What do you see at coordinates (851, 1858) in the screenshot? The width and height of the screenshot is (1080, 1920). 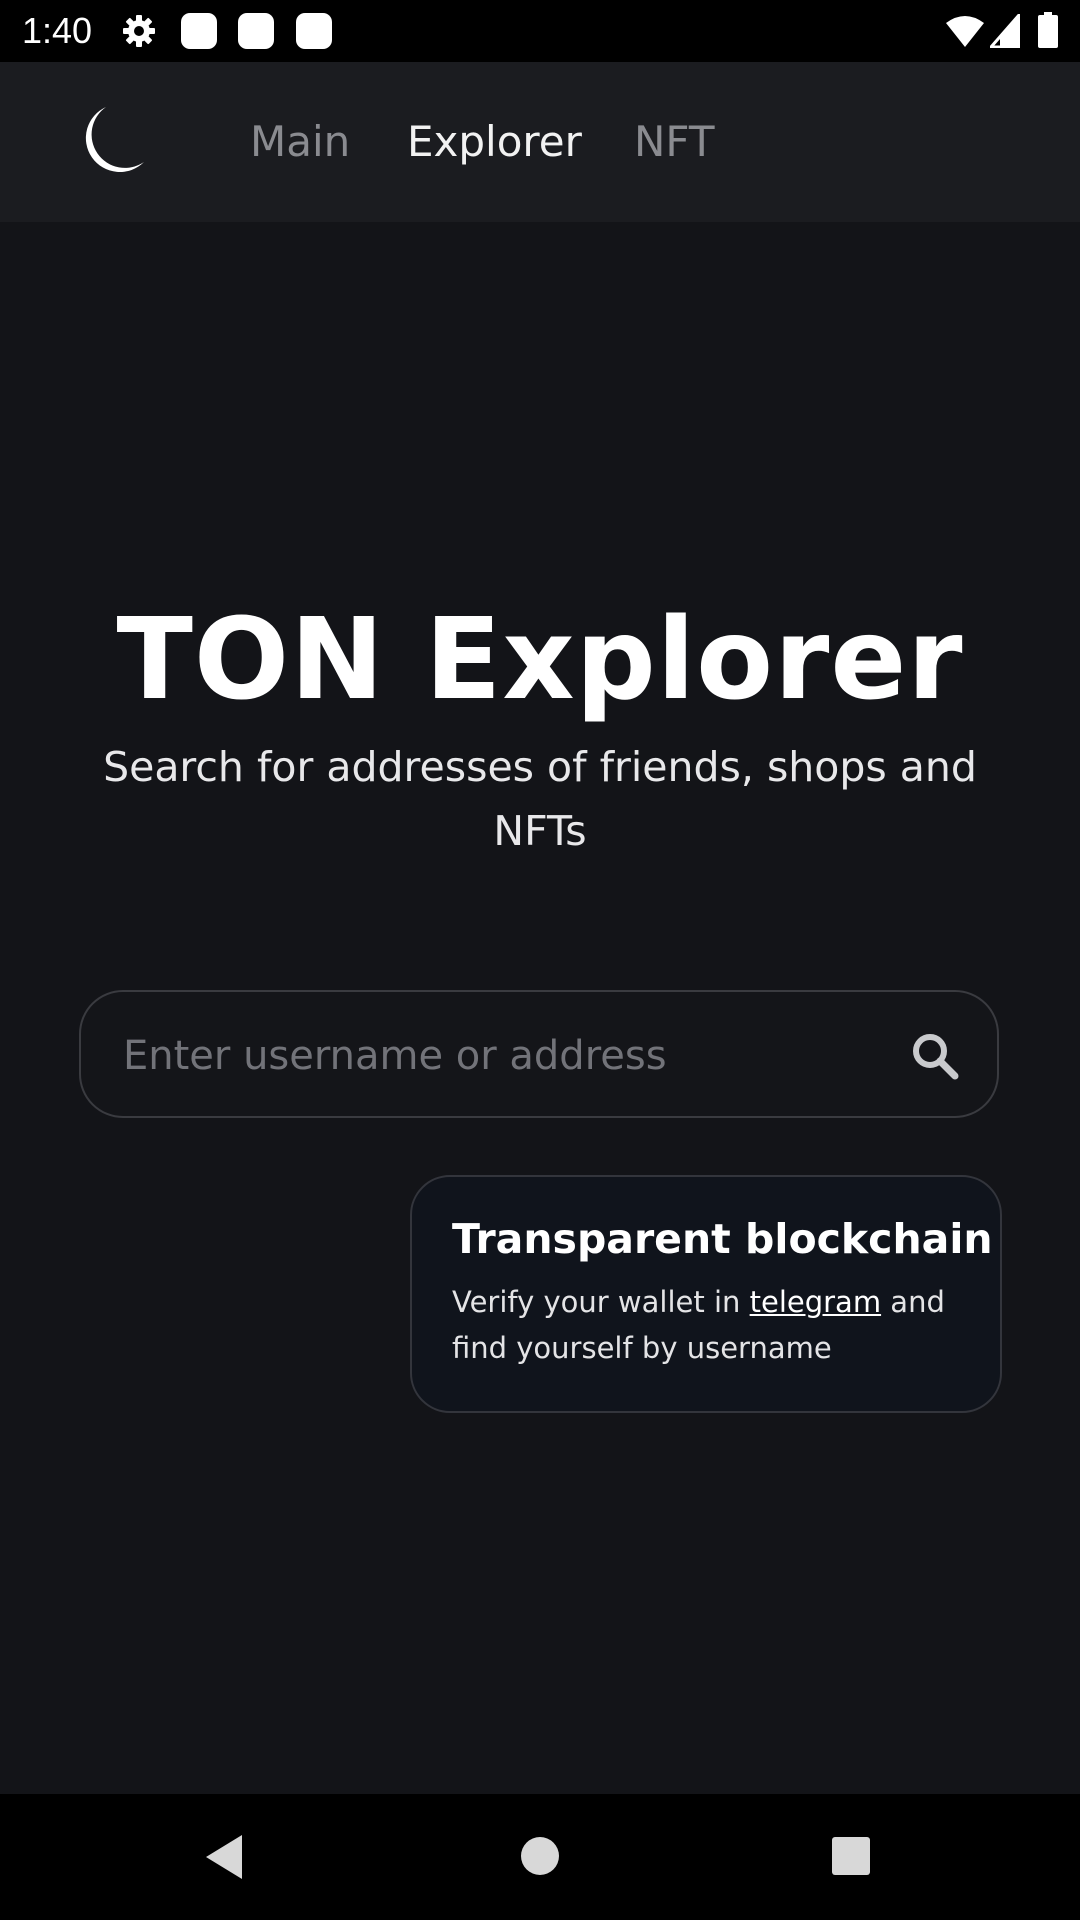 I see `recents-icon` at bounding box center [851, 1858].